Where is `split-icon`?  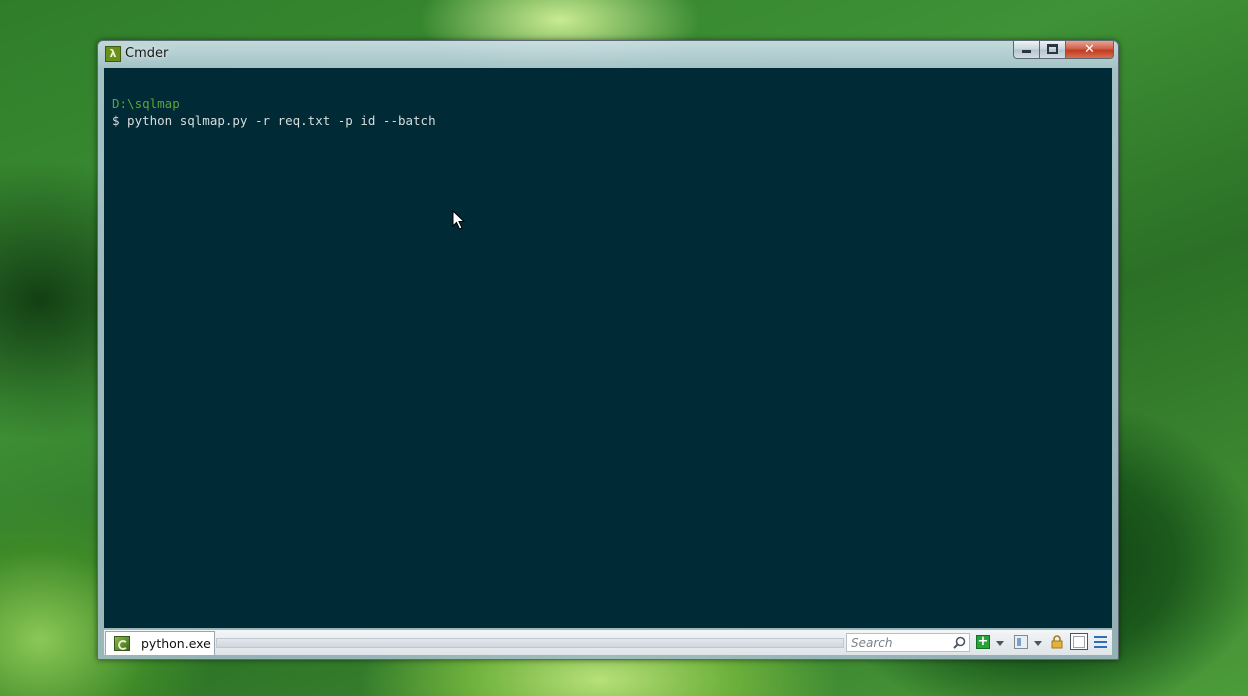
split-icon is located at coordinates (1021, 642).